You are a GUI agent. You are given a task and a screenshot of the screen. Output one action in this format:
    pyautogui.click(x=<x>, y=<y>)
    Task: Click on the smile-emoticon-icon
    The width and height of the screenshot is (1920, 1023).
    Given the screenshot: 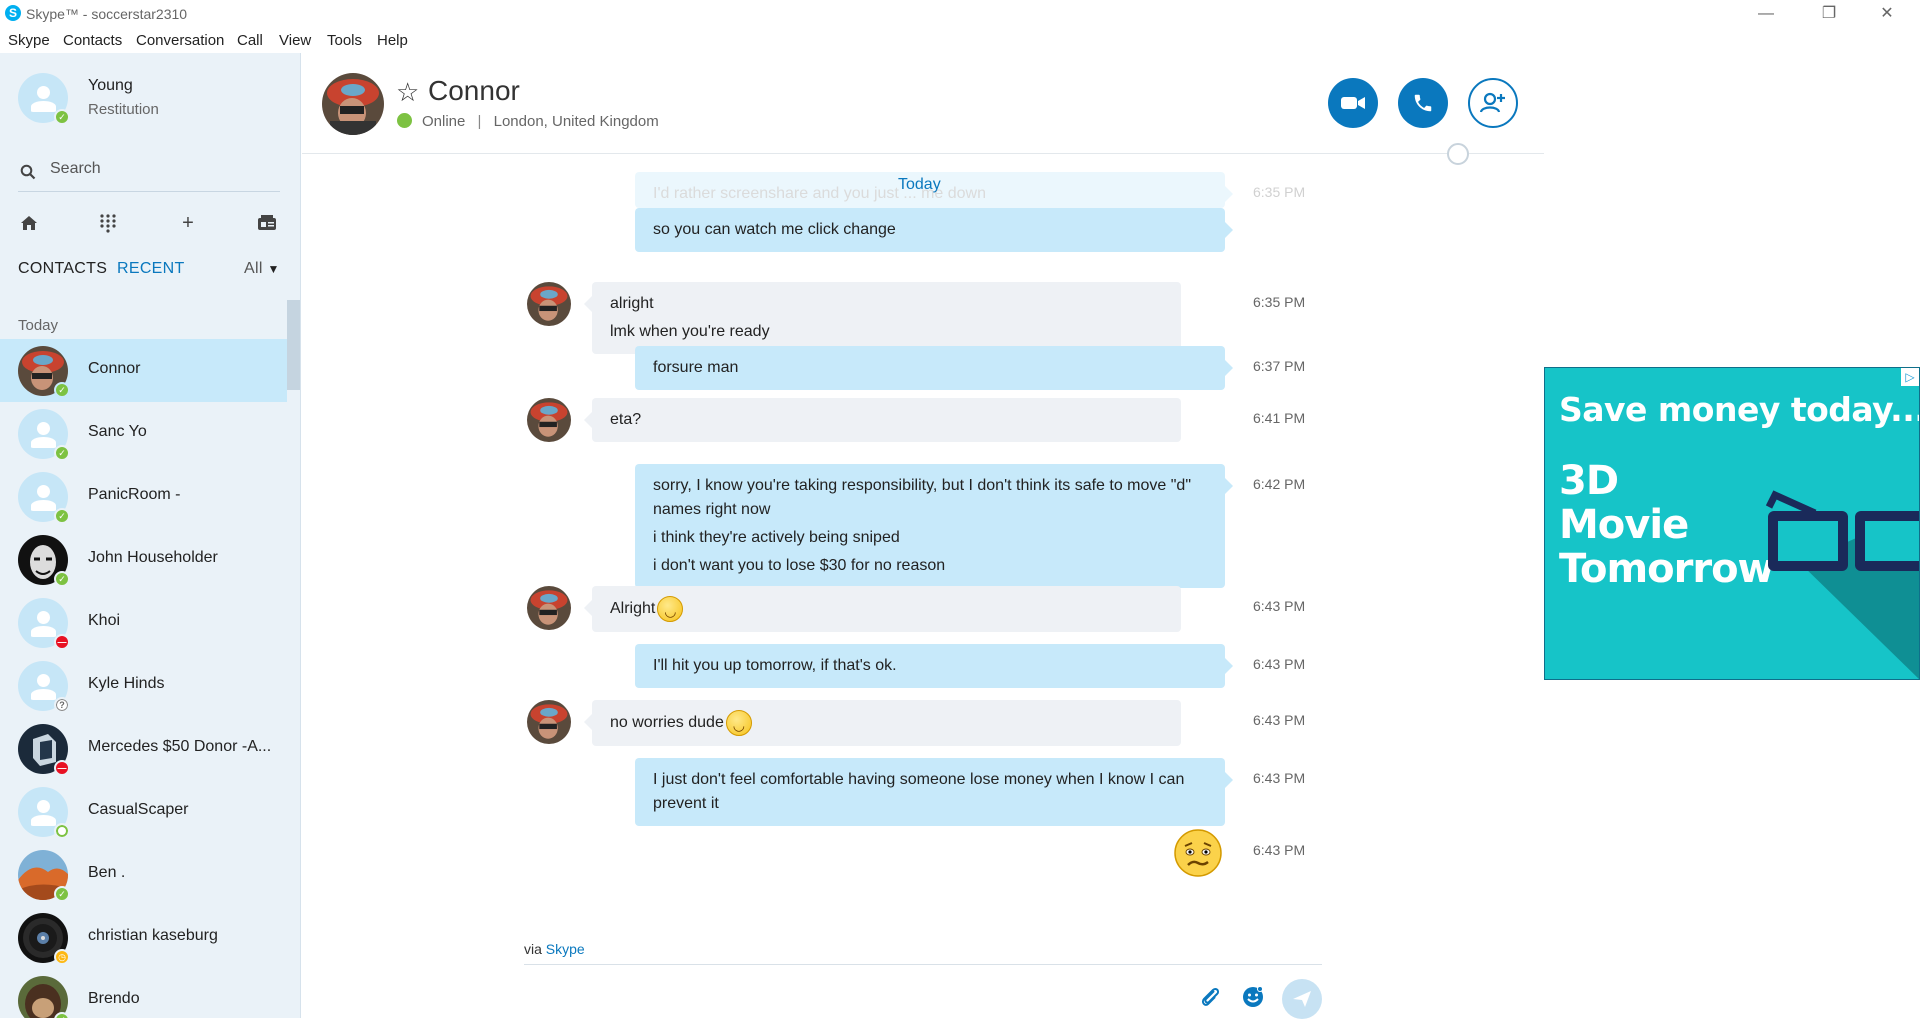 What is the action you would take?
    pyautogui.click(x=738, y=723)
    